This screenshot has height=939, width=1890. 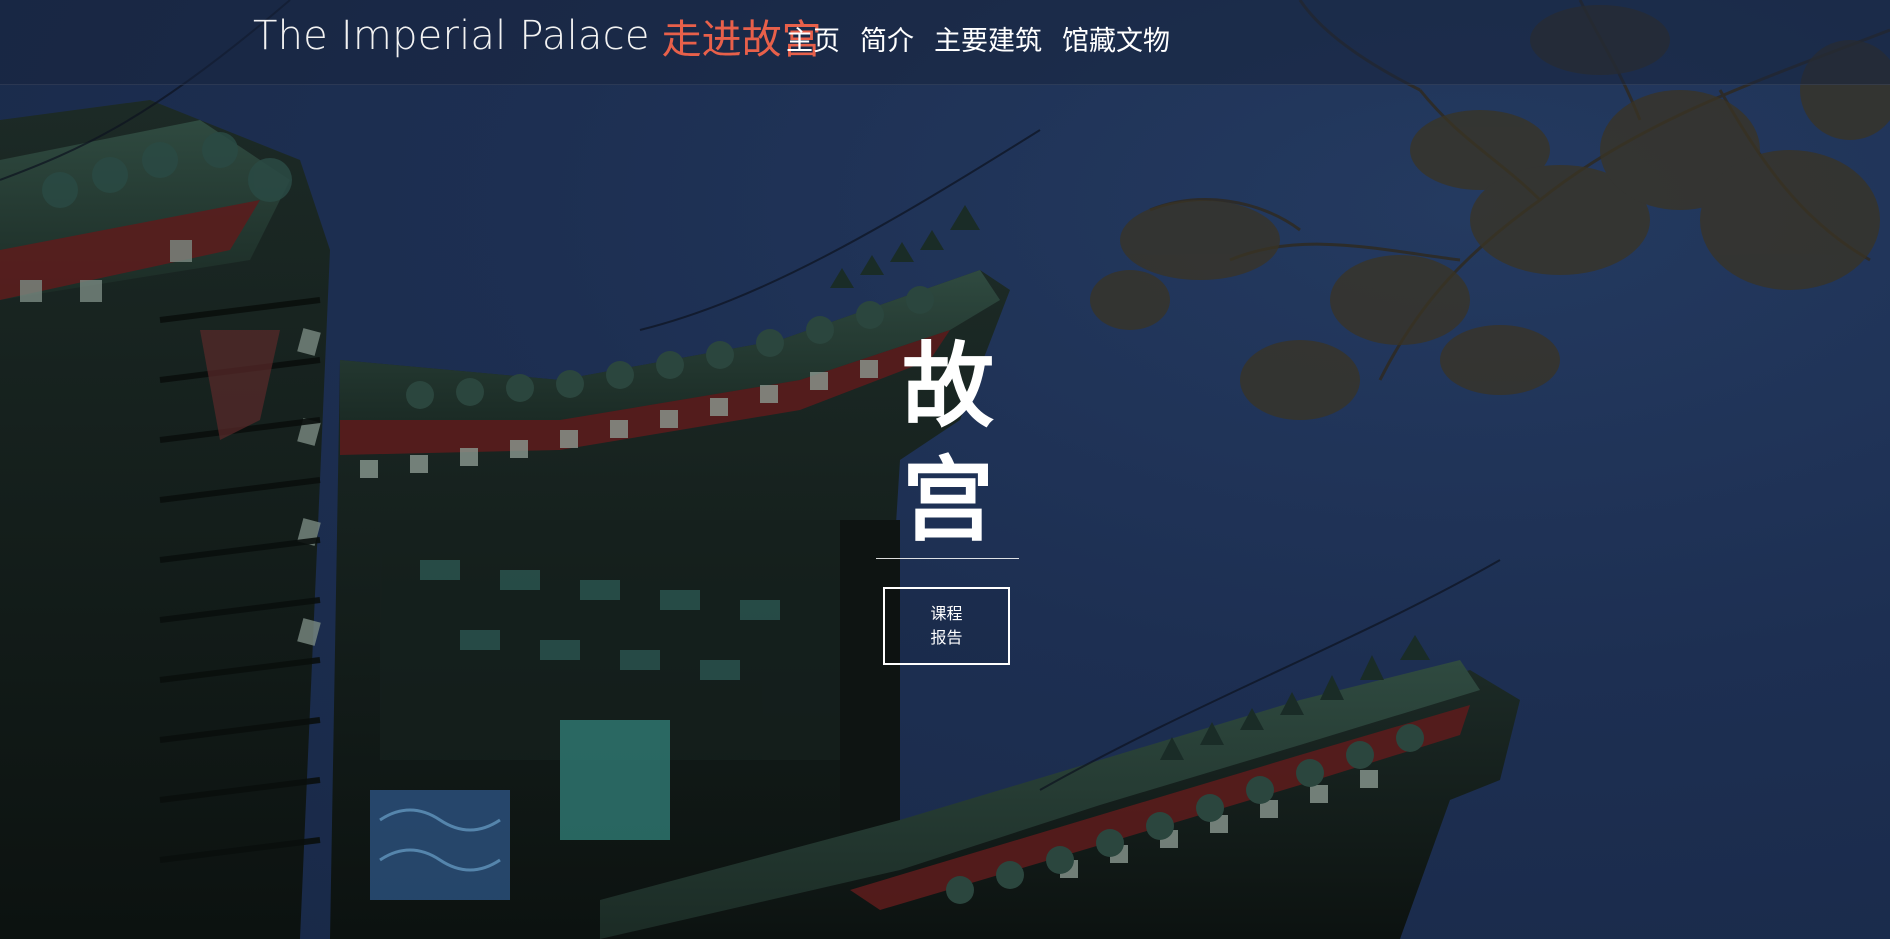 I want to click on nav-item-collections: 馆藏文物, so click(x=1116, y=38).